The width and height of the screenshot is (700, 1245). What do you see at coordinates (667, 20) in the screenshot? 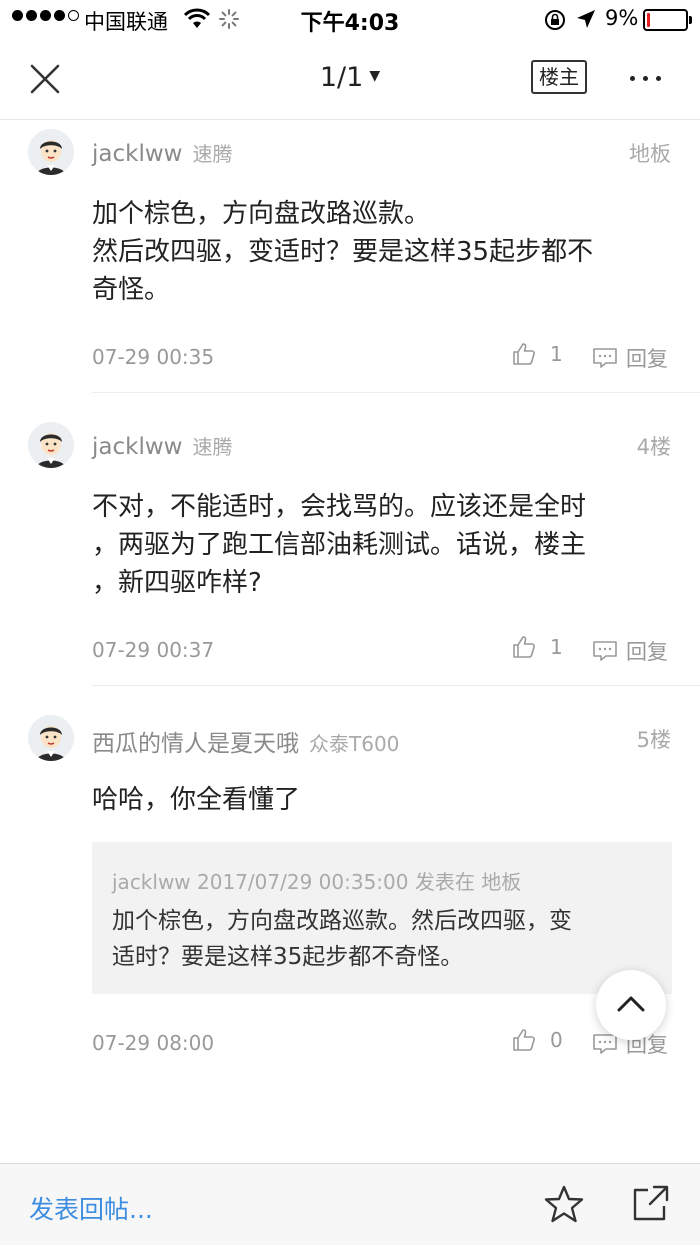
I see `battery-icon` at bounding box center [667, 20].